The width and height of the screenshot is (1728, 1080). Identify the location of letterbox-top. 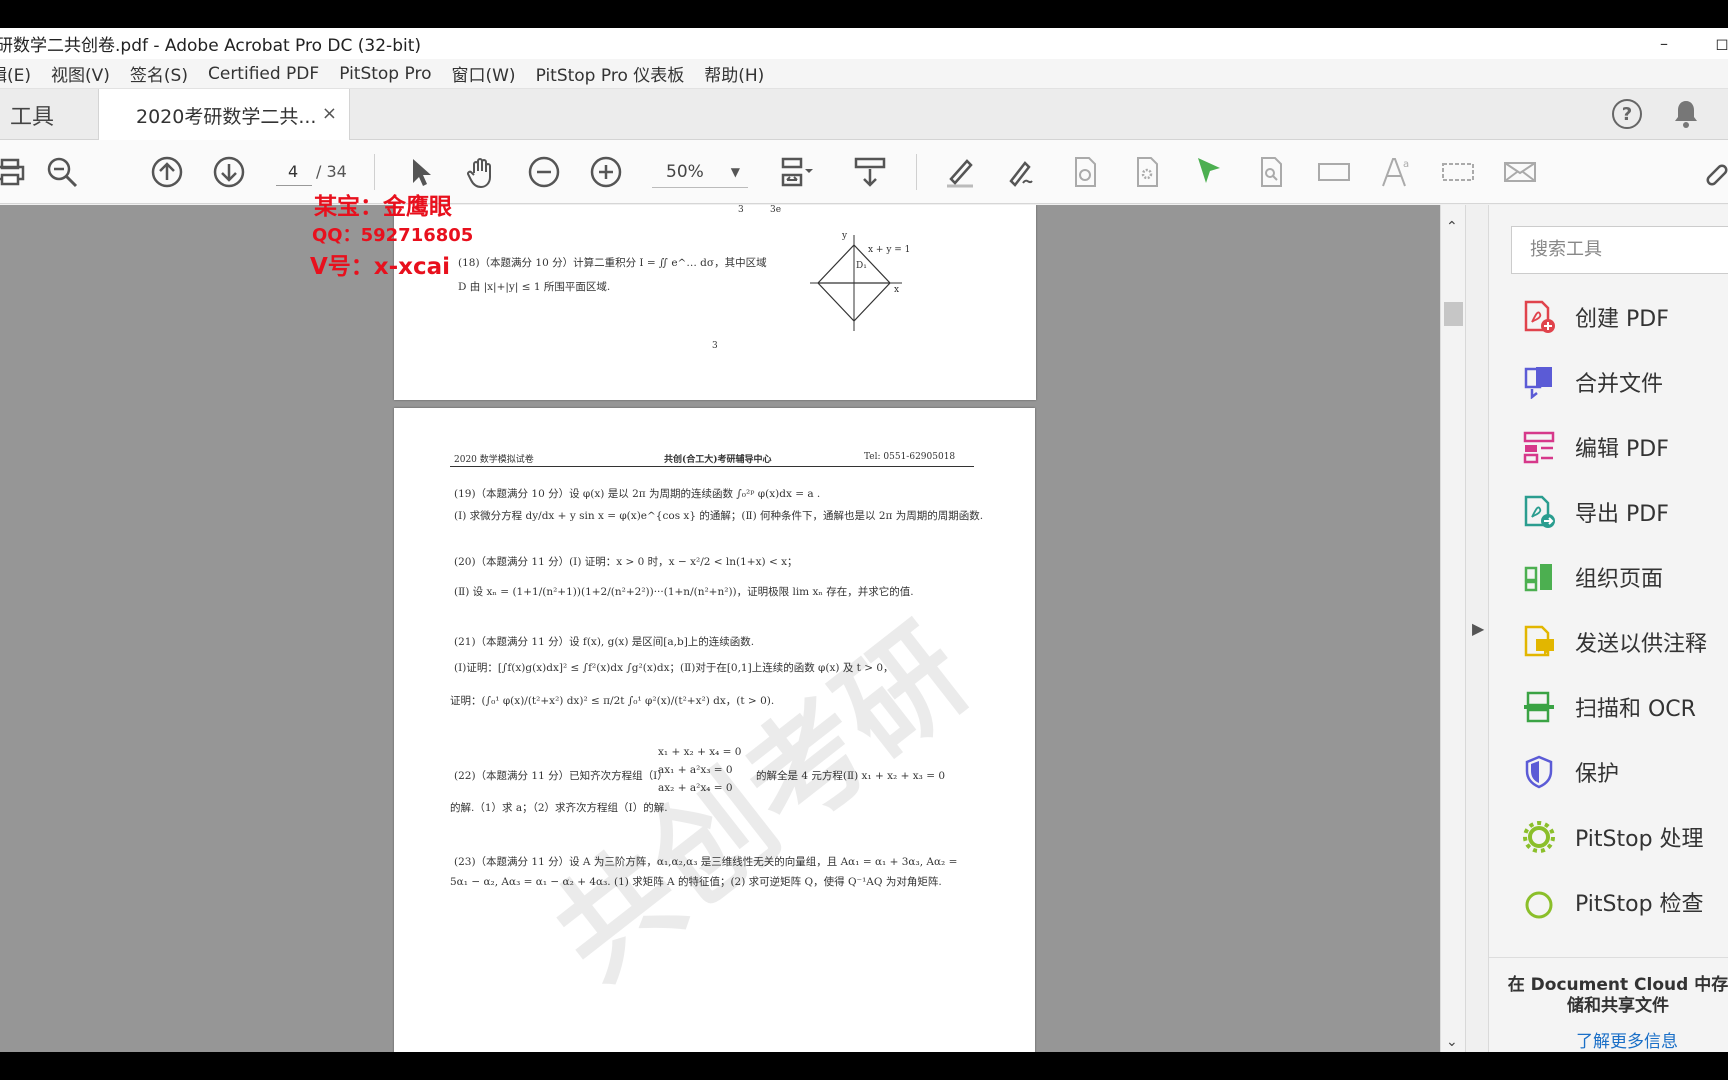
(864, 14).